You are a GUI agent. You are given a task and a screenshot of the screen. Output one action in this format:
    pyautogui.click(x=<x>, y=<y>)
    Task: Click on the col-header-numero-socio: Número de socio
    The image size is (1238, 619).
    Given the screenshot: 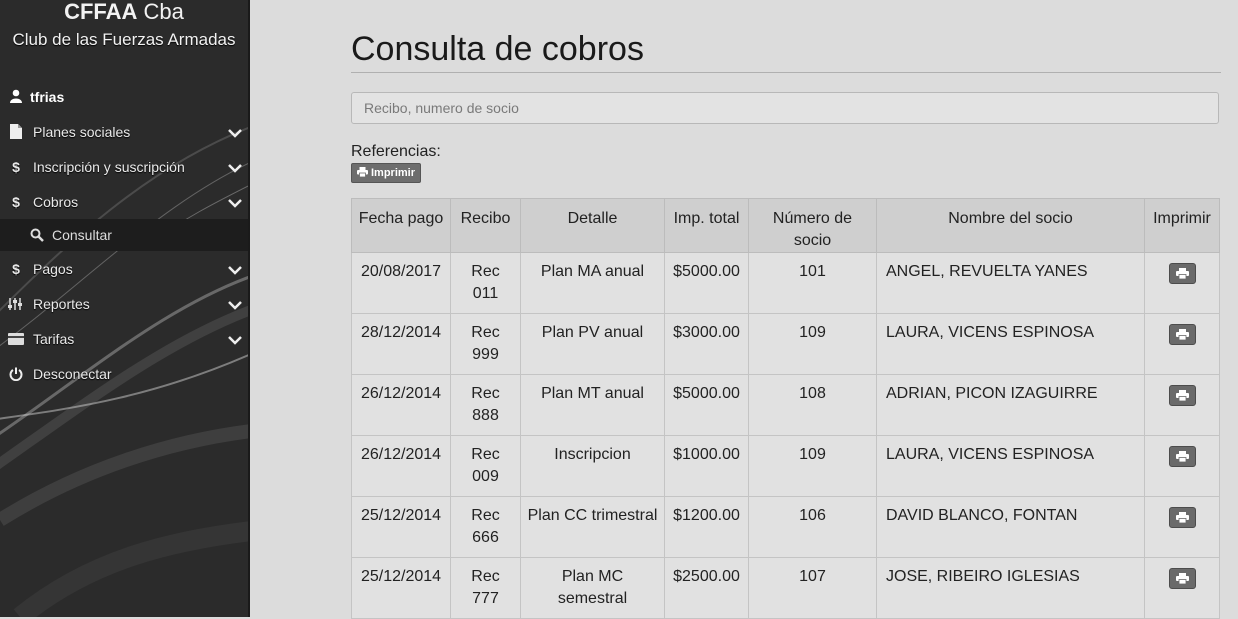 What is the action you would take?
    pyautogui.click(x=812, y=225)
    